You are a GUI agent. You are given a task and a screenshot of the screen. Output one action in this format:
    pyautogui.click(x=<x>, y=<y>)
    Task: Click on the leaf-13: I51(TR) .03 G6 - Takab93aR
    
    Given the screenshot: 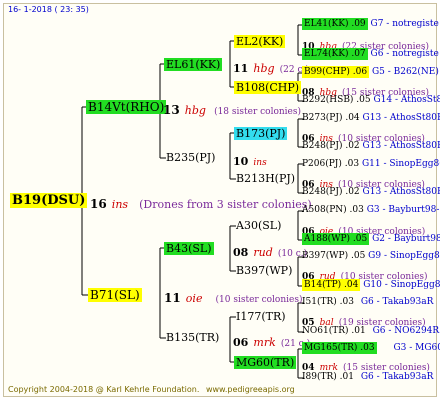 What is the action you would take?
    pyautogui.click(x=367, y=302)
    